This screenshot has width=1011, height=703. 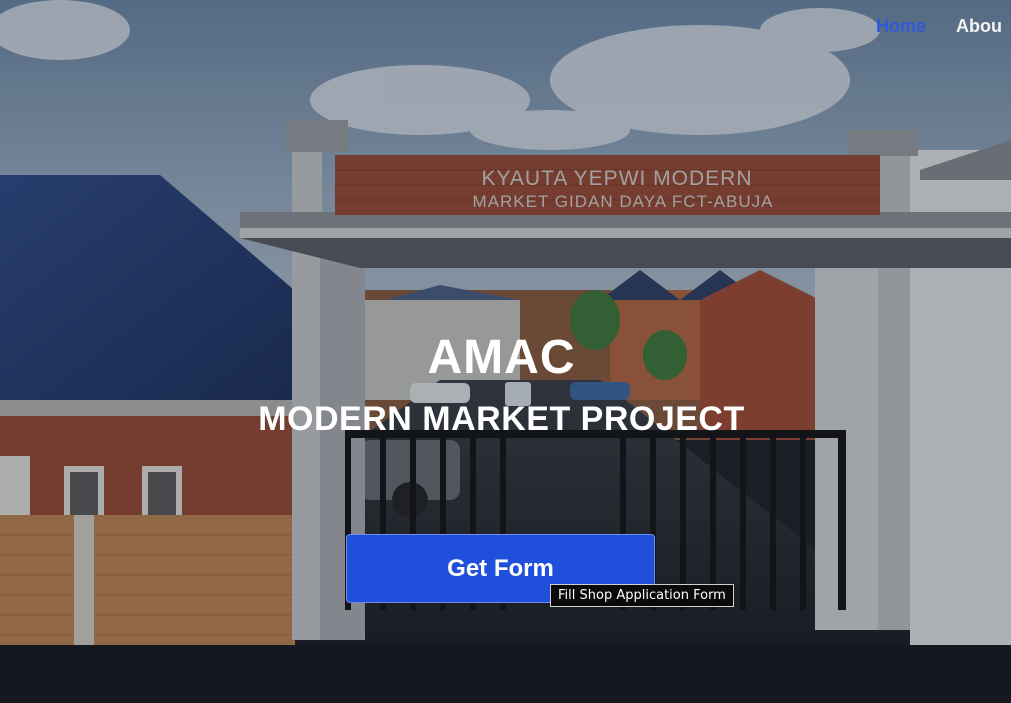 What do you see at coordinates (501, 357) in the screenshot?
I see `hero-title: AMAC` at bounding box center [501, 357].